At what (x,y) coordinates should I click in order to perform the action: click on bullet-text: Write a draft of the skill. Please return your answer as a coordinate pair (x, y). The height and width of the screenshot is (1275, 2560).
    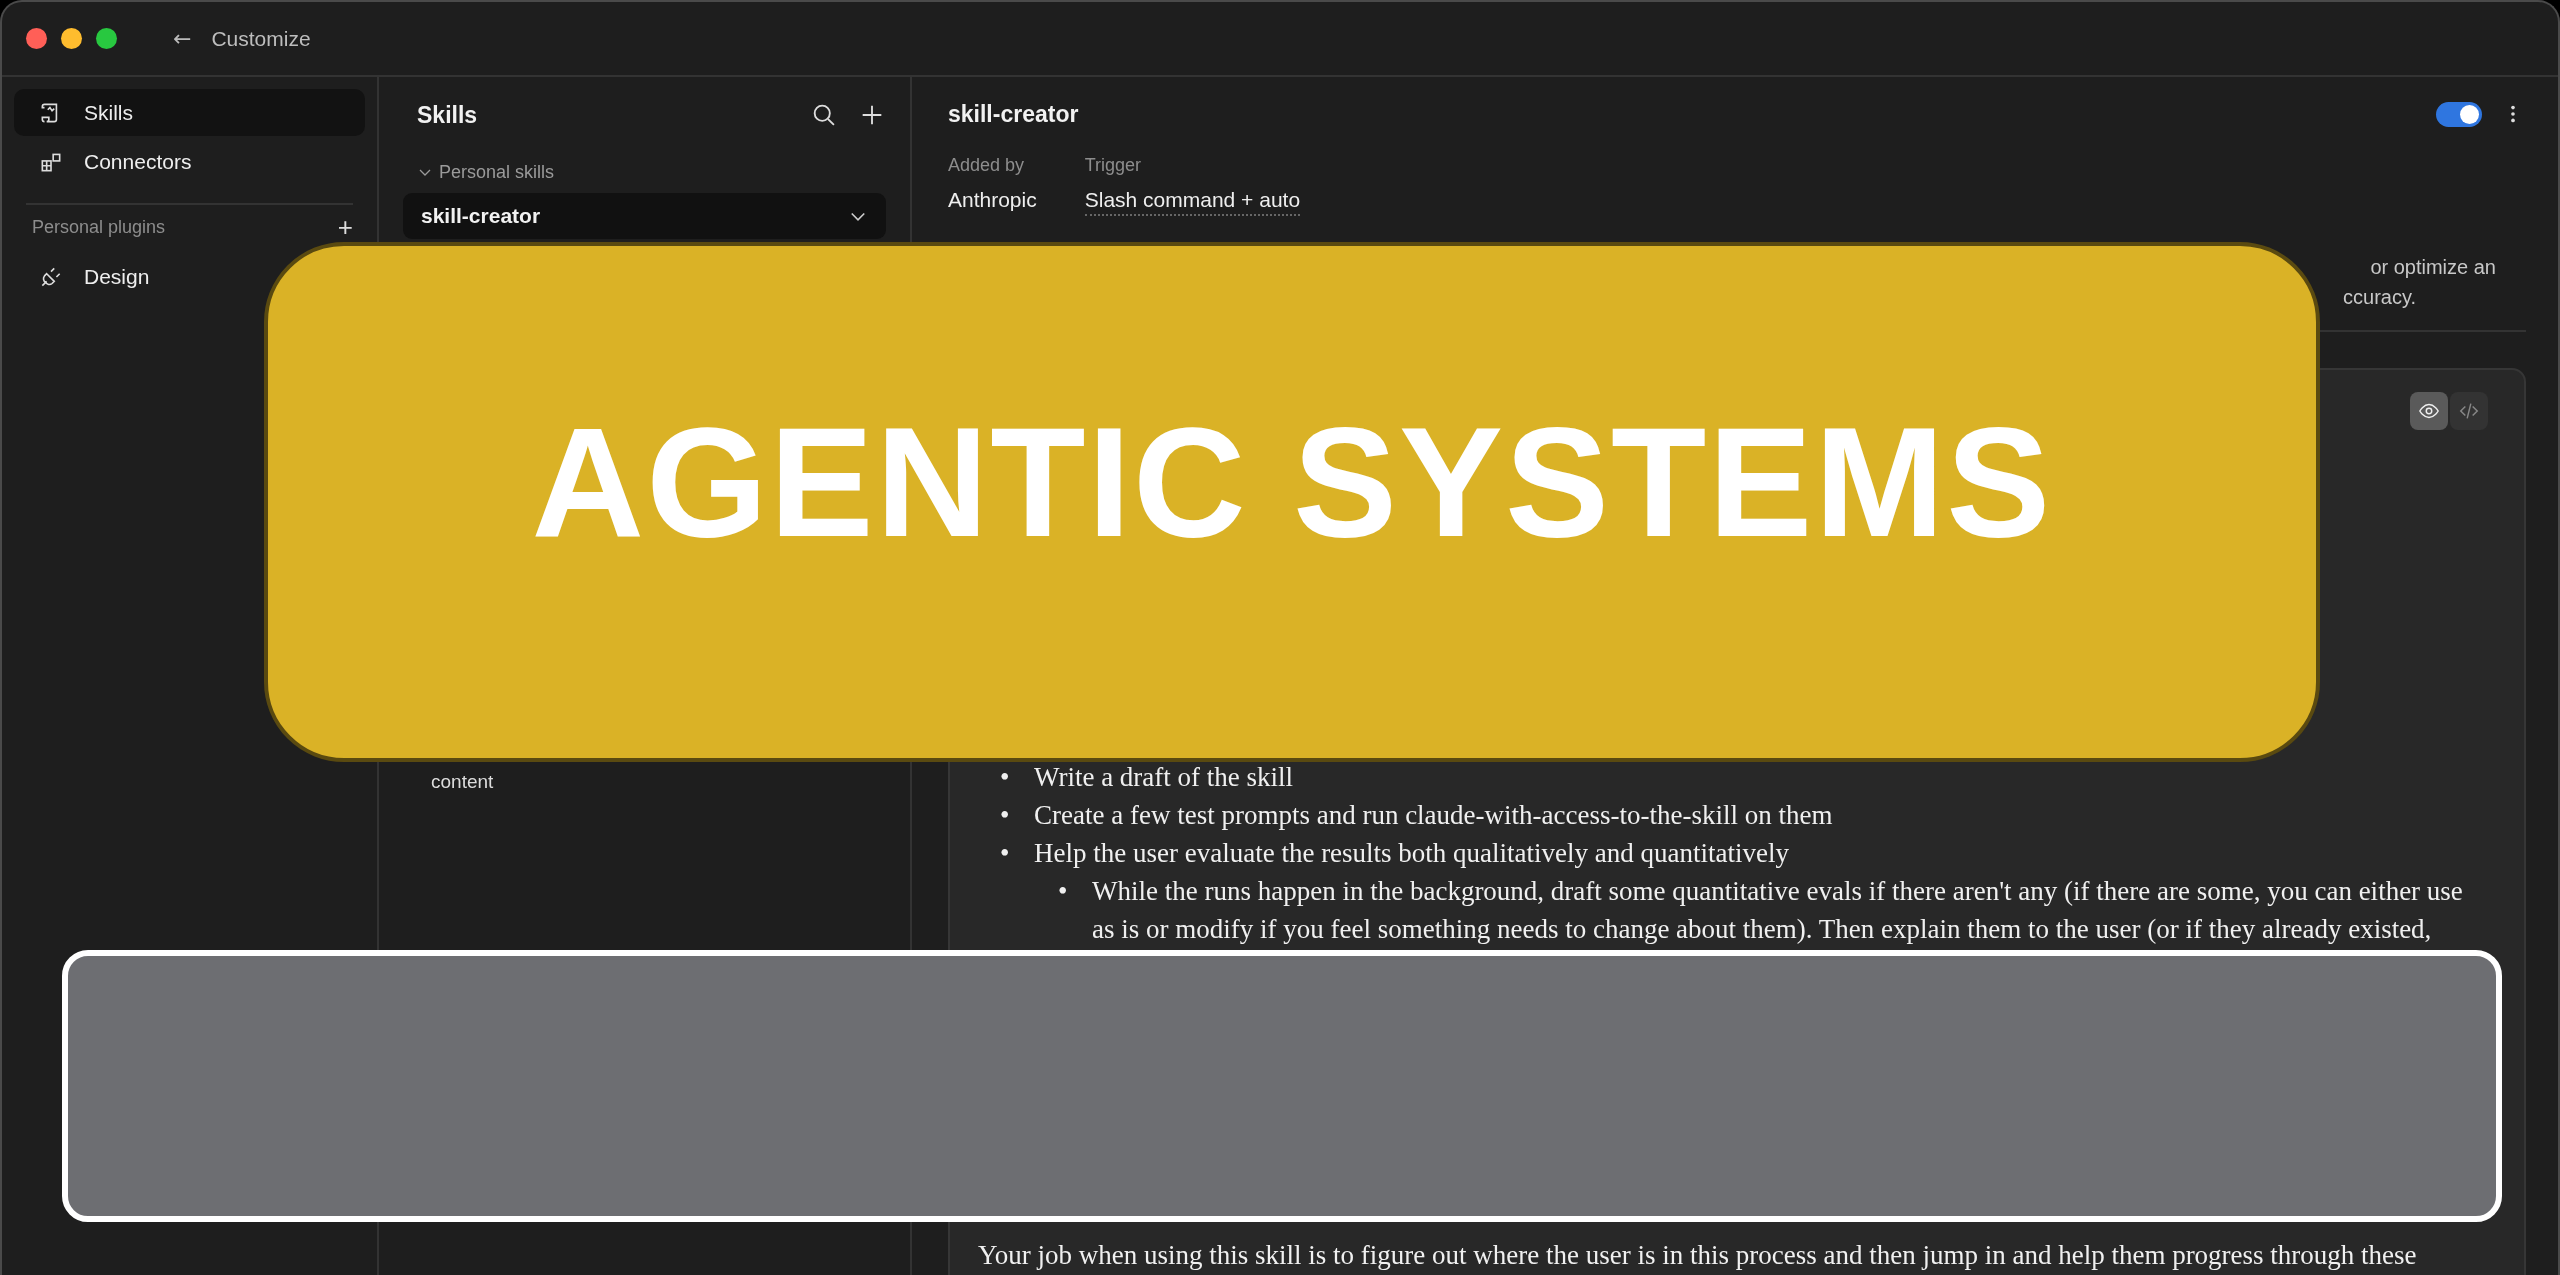
    Looking at the image, I should click on (1164, 777).